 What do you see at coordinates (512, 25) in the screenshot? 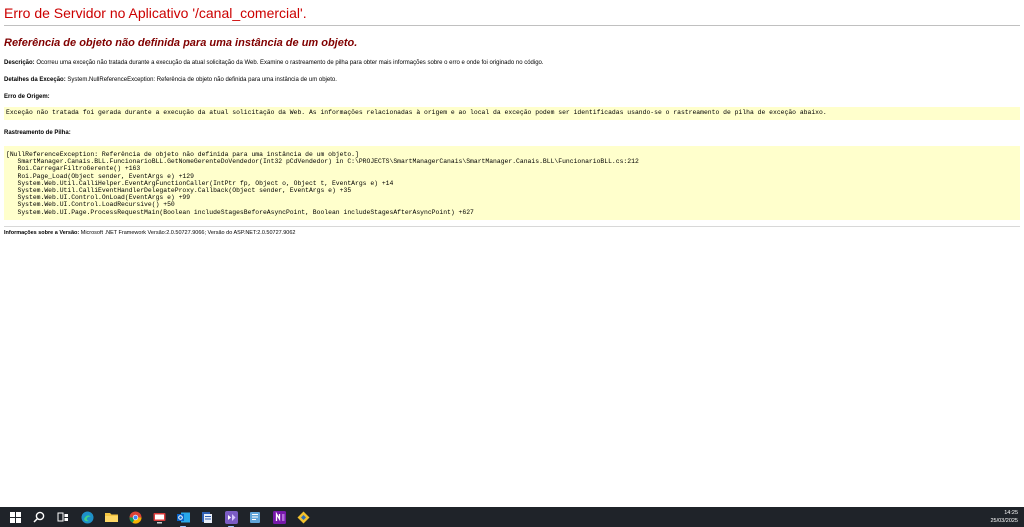
I see `title-divider` at bounding box center [512, 25].